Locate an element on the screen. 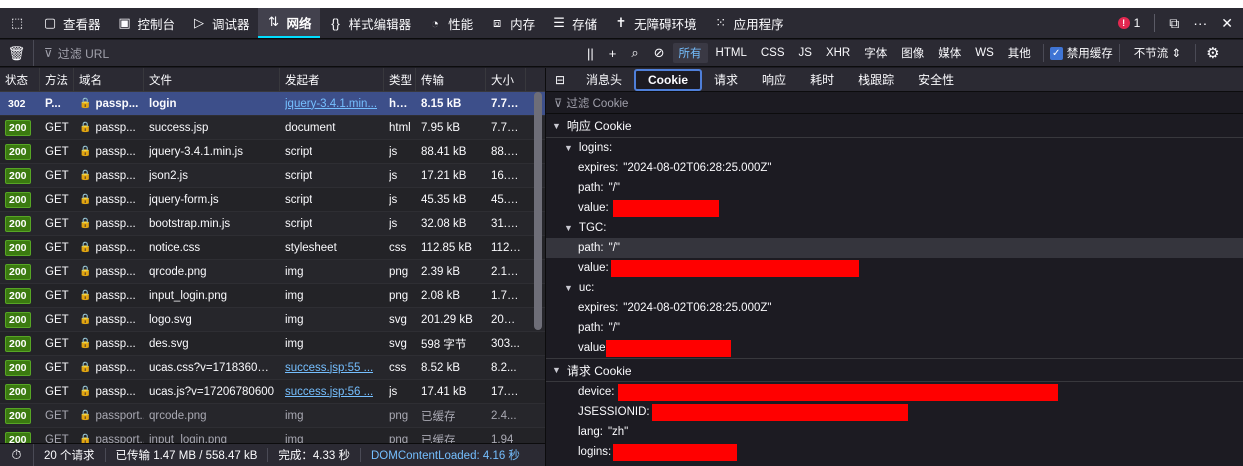 The height and width of the screenshot is (466, 1243). performance-timer-button: ⏱ is located at coordinates (17, 455).